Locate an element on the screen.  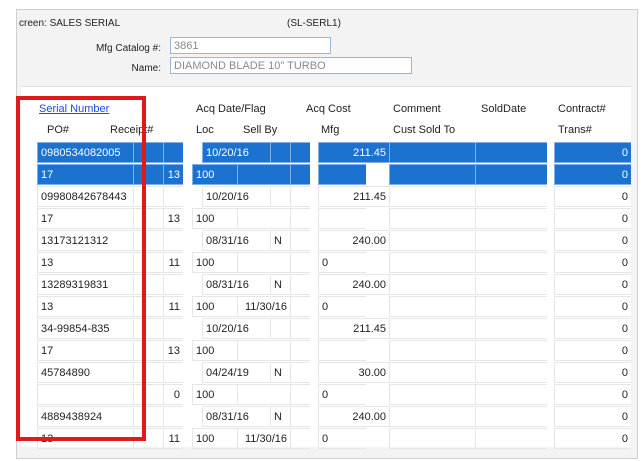
header-receipt: Receipt# is located at coordinates (131, 130).